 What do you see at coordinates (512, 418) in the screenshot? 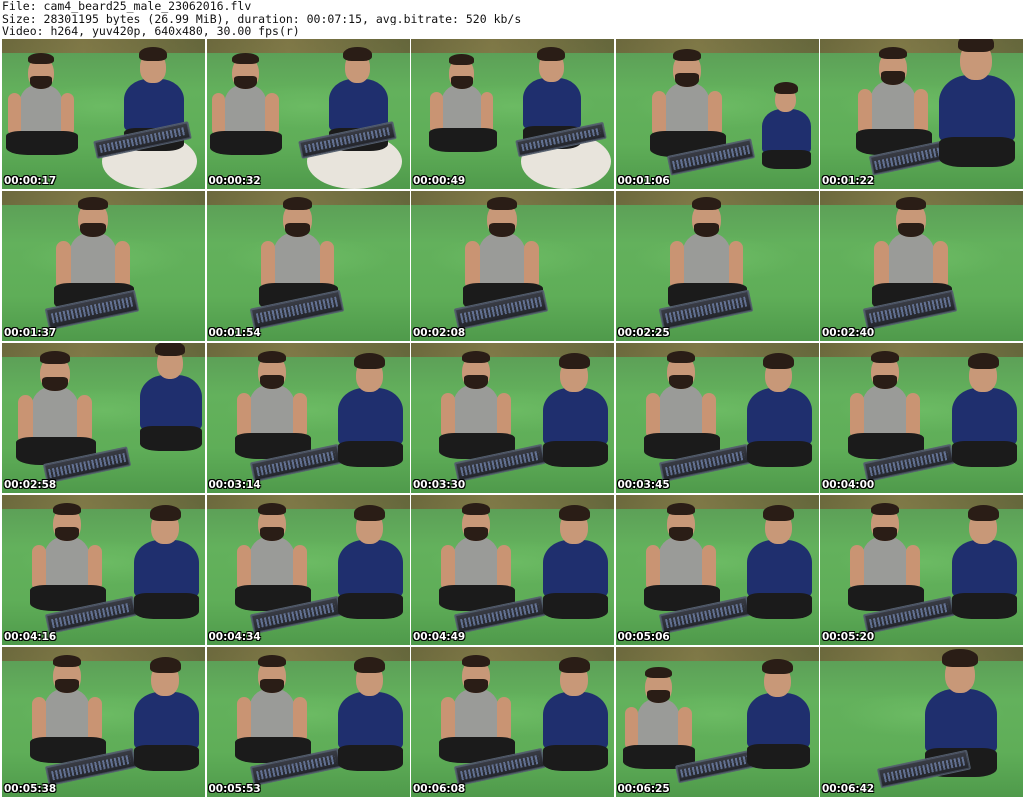
I see `video-thumbnail: 00:03:30` at bounding box center [512, 418].